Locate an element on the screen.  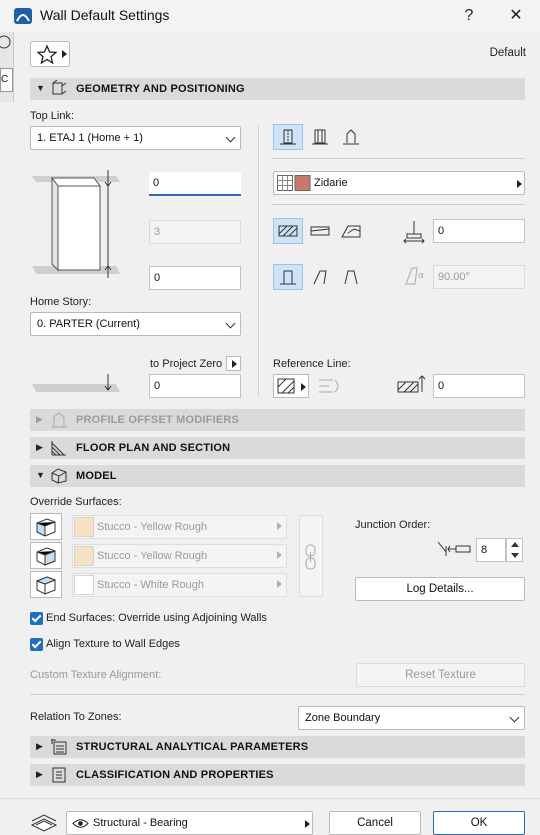
section-classification-header: ▶ CLASSIFICATION AND PROPERTIES is located at coordinates (277, 775).